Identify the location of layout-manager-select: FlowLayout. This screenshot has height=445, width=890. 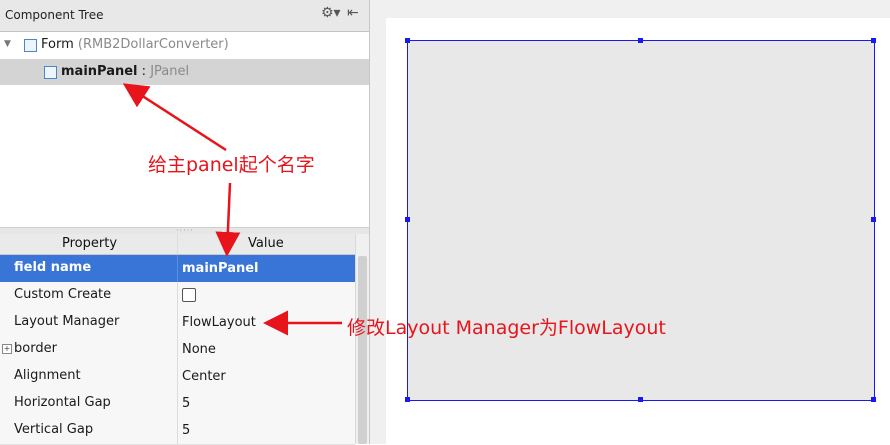
(219, 322).